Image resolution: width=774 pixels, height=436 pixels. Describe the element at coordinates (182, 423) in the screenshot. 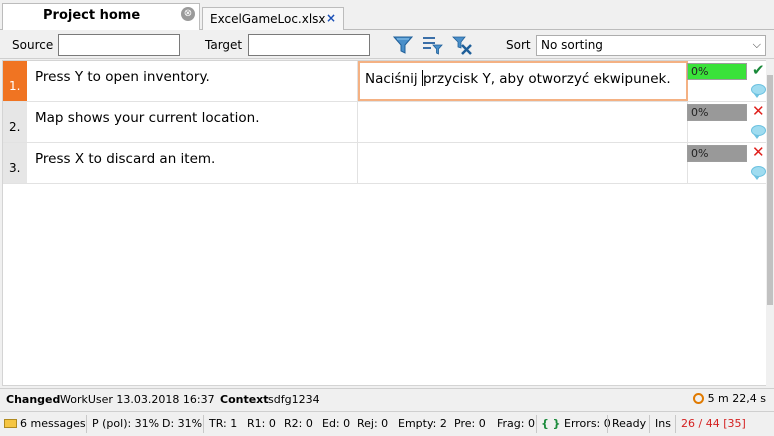

I see `done-status: D: 31%` at that location.